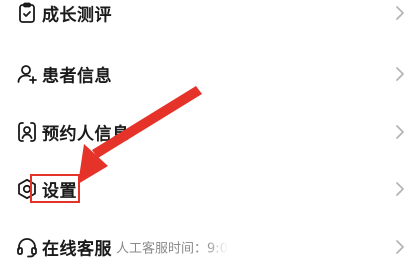 The width and height of the screenshot is (413, 276). What do you see at coordinates (27, 13) in the screenshot?
I see `clipboard-icon` at bounding box center [27, 13].